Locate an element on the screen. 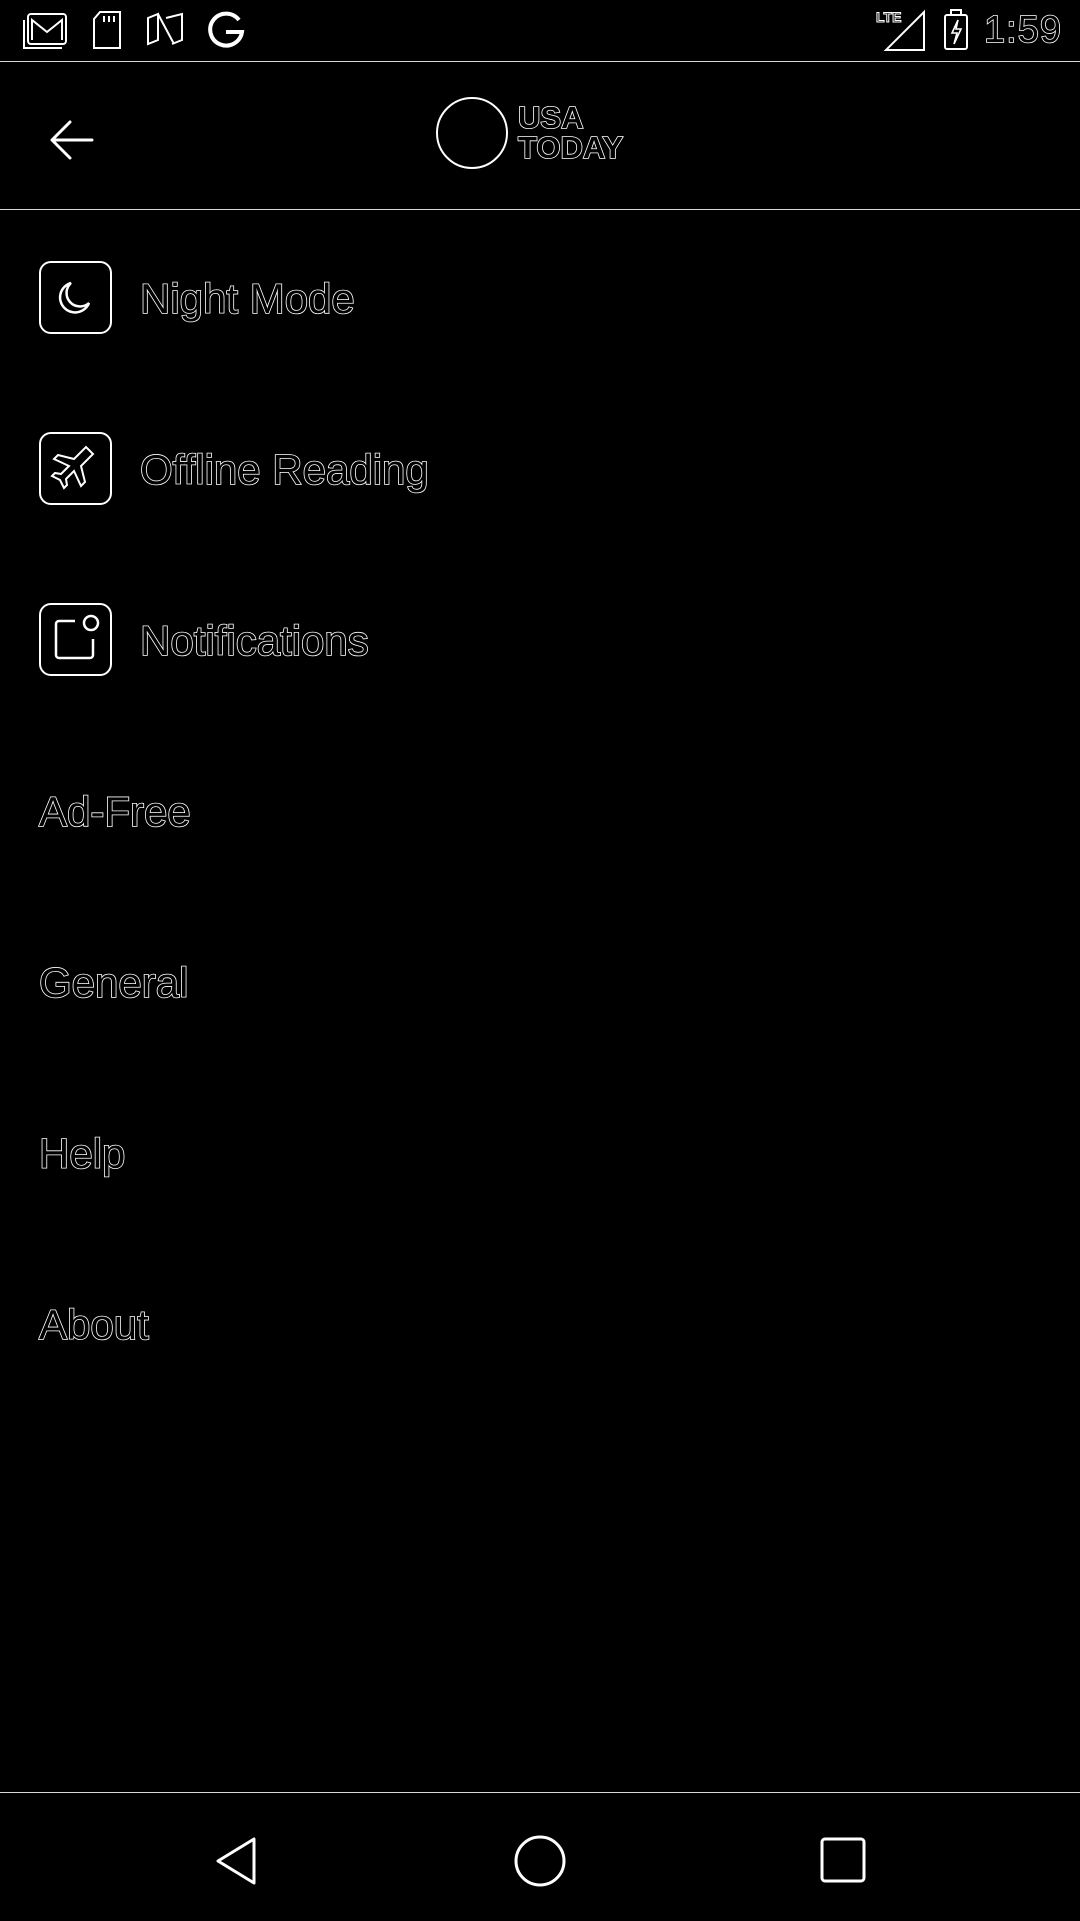 The width and height of the screenshot is (1080, 1921). home-circle-icon is located at coordinates (540, 1861).